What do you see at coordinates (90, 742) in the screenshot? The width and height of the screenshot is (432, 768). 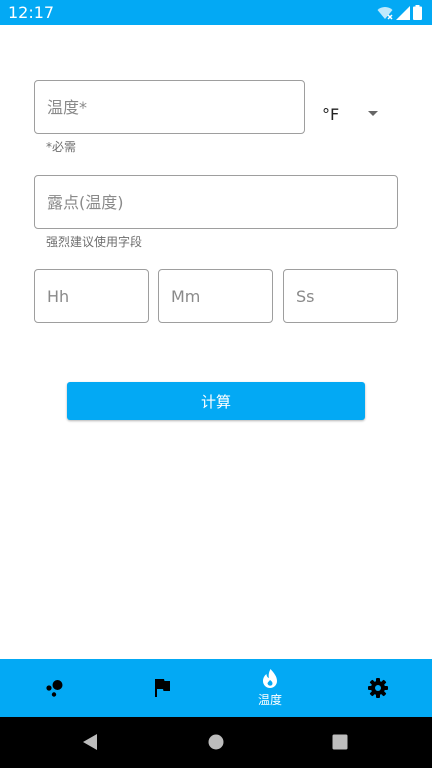 I see `back-icon` at bounding box center [90, 742].